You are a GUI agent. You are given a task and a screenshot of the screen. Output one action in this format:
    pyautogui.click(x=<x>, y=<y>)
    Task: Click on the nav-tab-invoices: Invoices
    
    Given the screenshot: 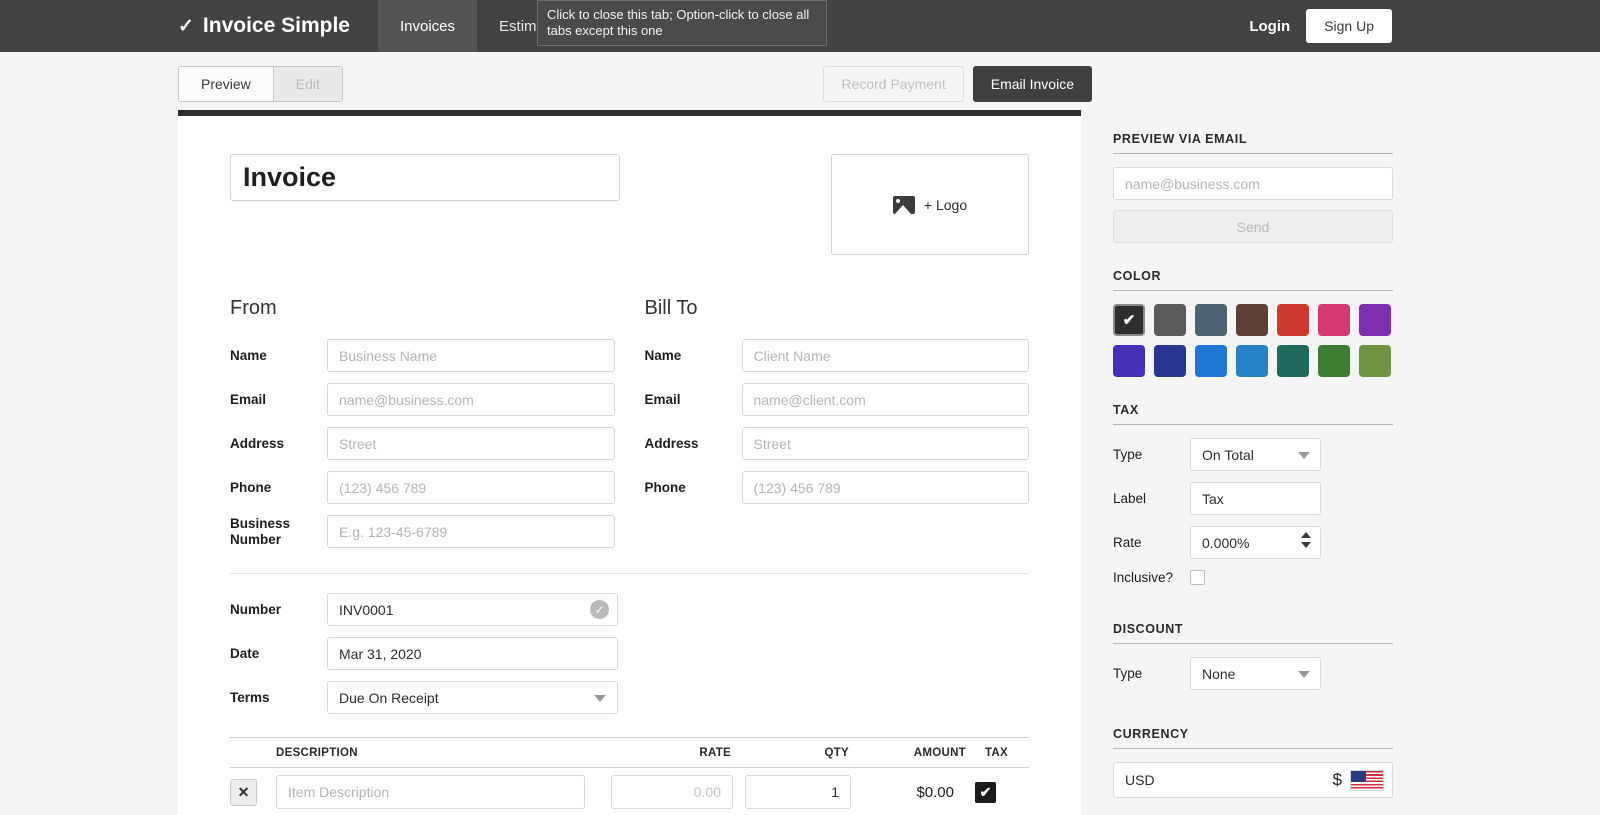 What is the action you would take?
    pyautogui.click(x=427, y=26)
    